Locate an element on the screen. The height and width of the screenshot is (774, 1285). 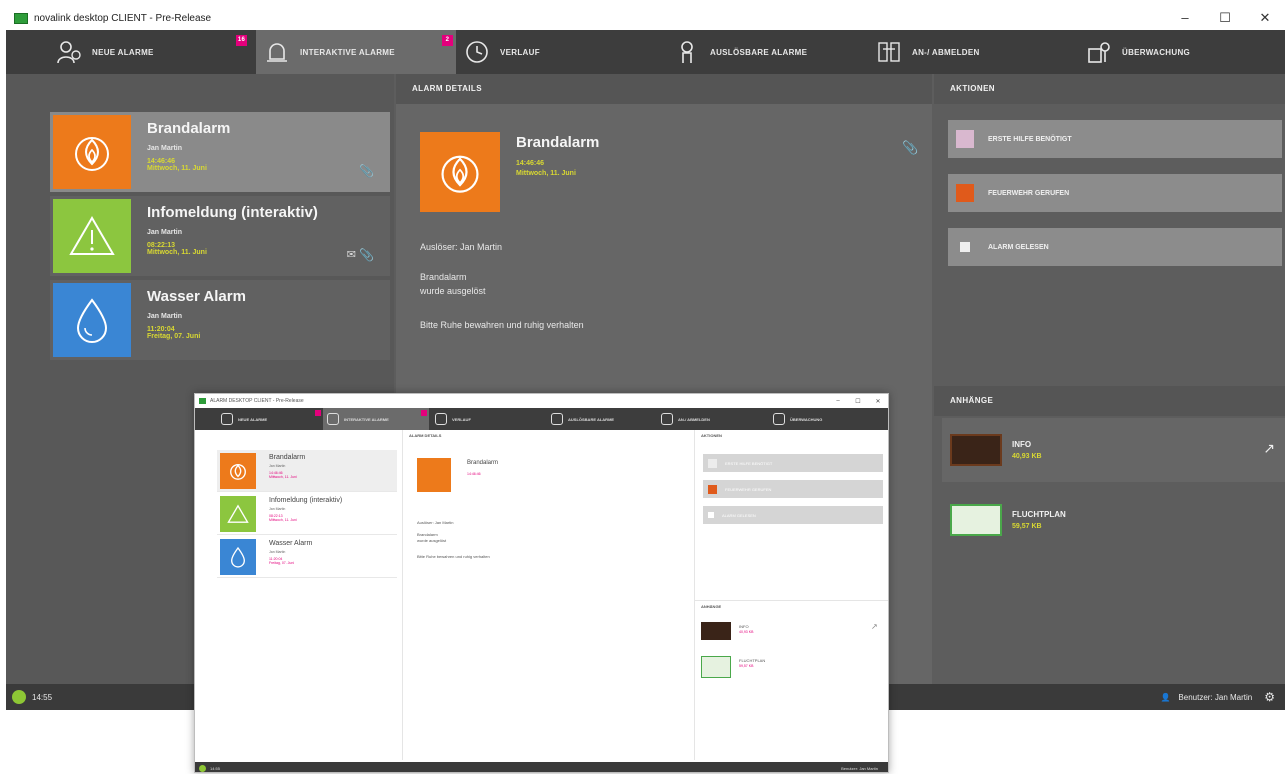
tab-label: ÜBERWACHUNG is located at coordinates (1156, 52).